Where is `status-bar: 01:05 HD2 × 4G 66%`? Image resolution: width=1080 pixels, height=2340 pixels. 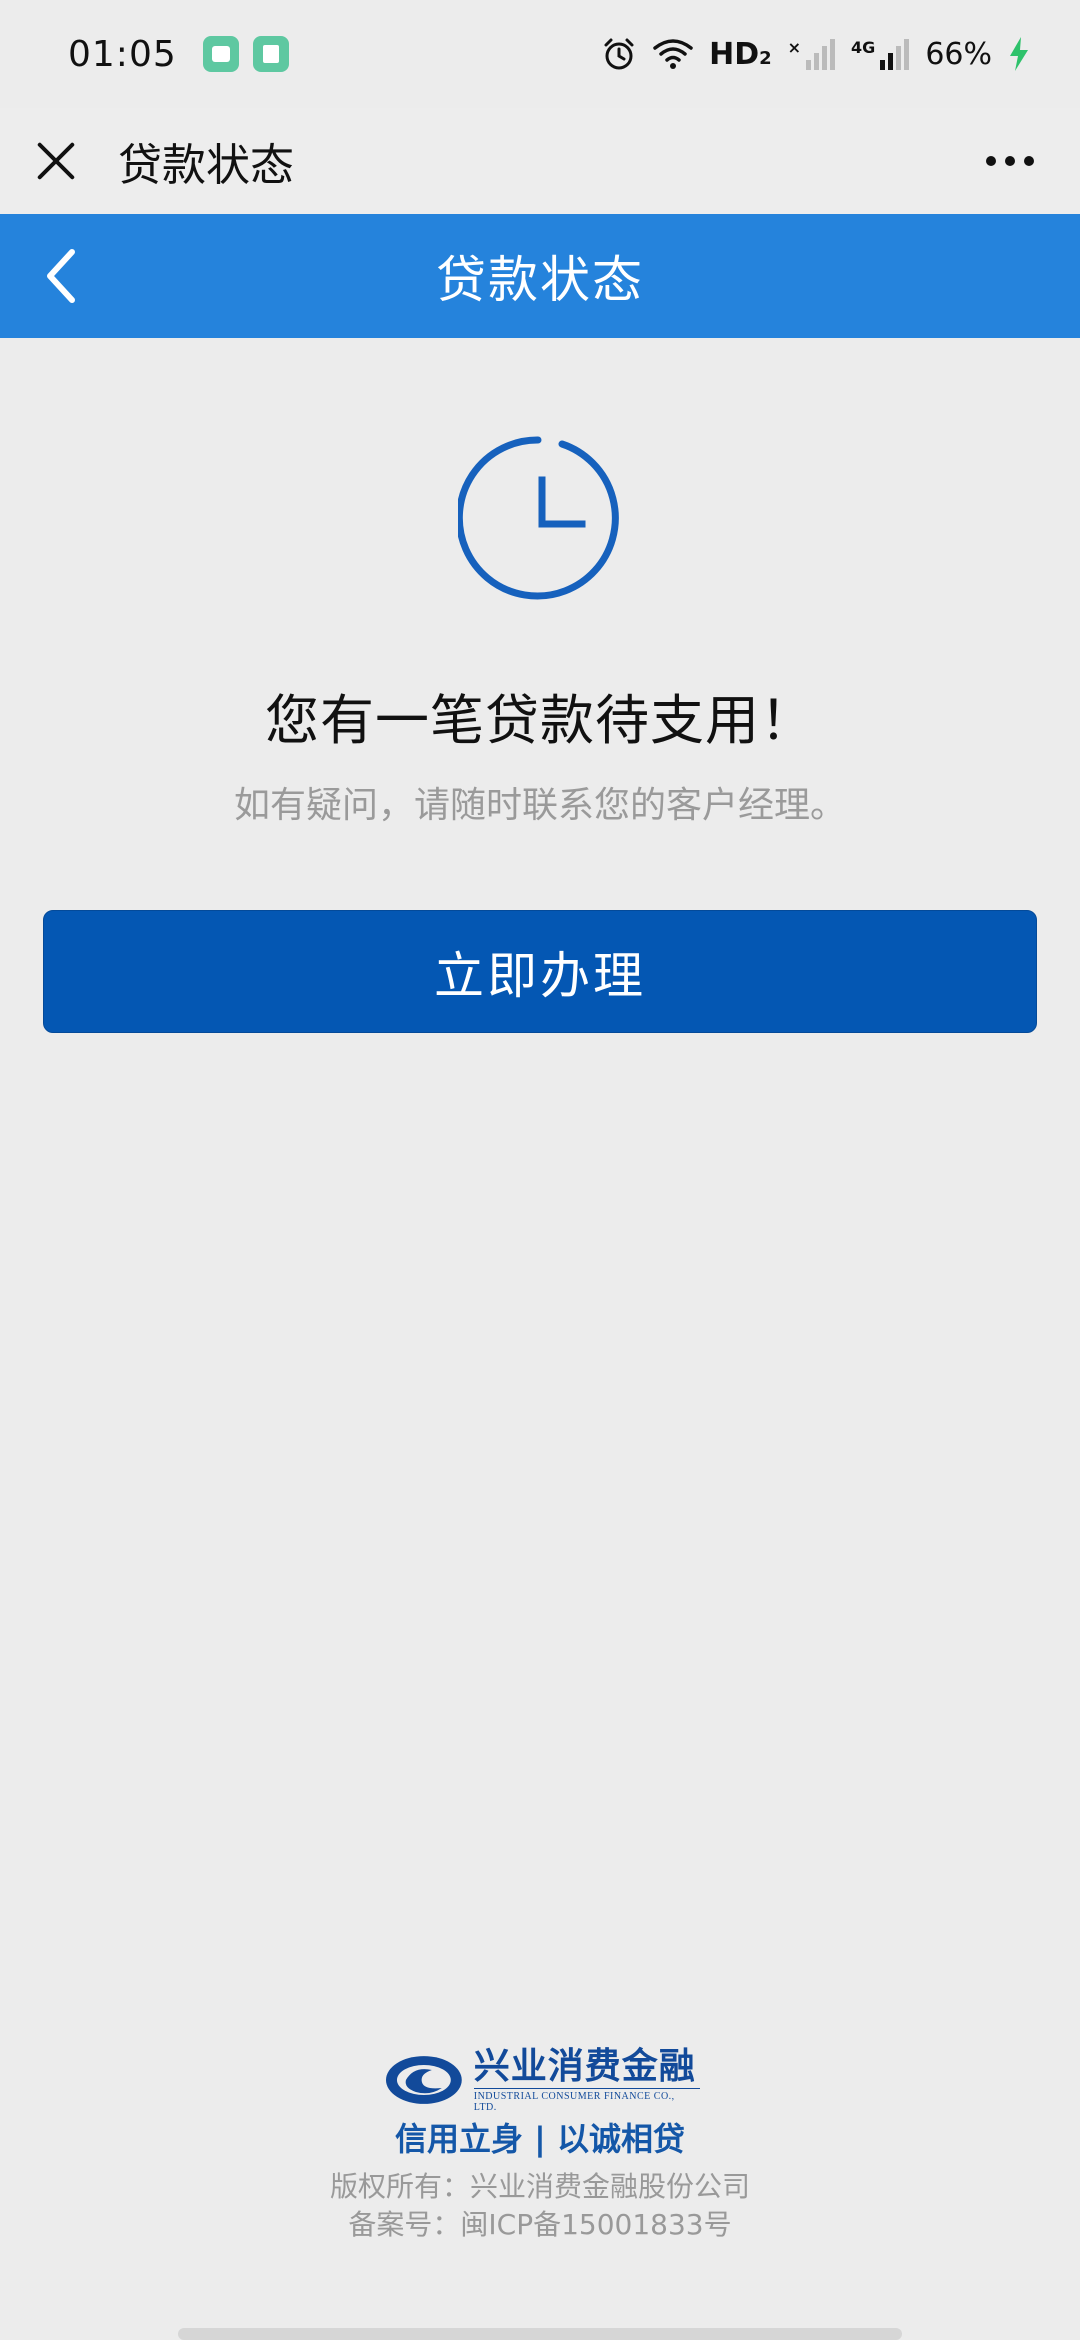 status-bar: 01:05 HD2 × 4G 66% is located at coordinates (540, 54).